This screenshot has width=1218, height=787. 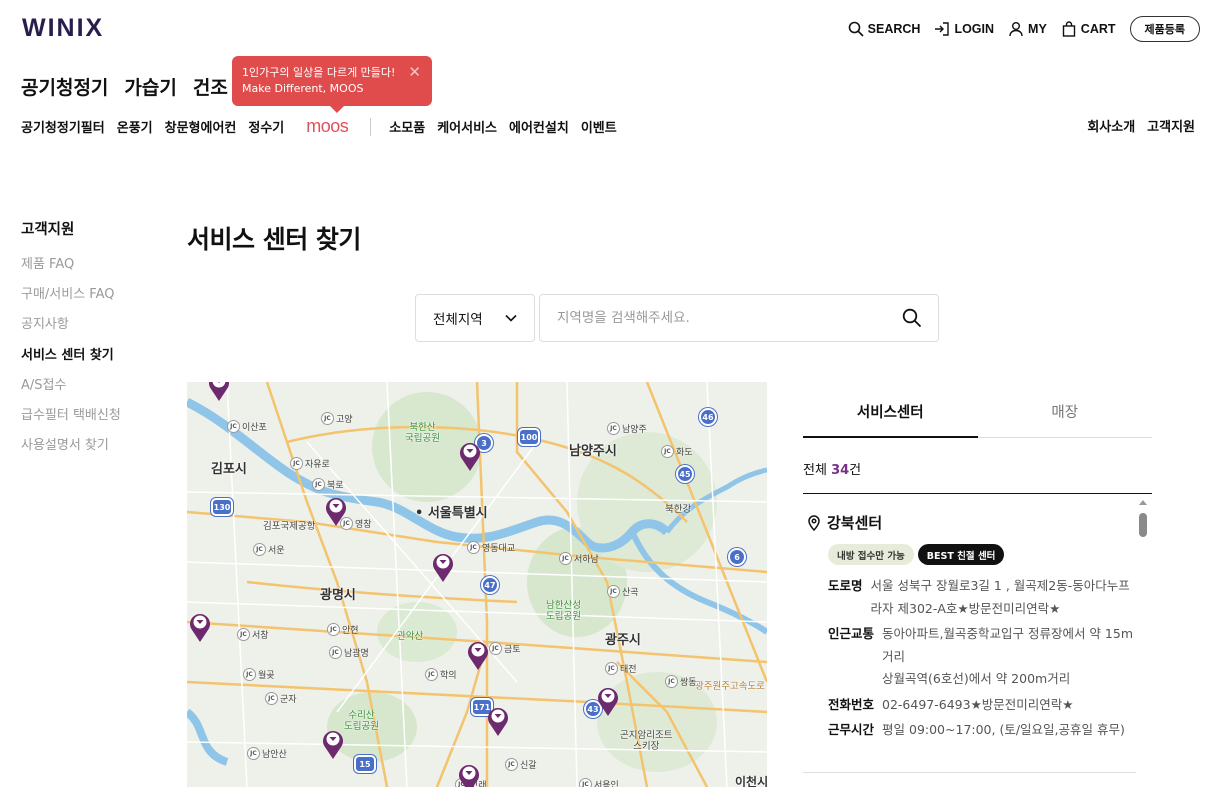 What do you see at coordinates (337, 418) in the screenshot?
I see `jc-label: JC 고양` at bounding box center [337, 418].